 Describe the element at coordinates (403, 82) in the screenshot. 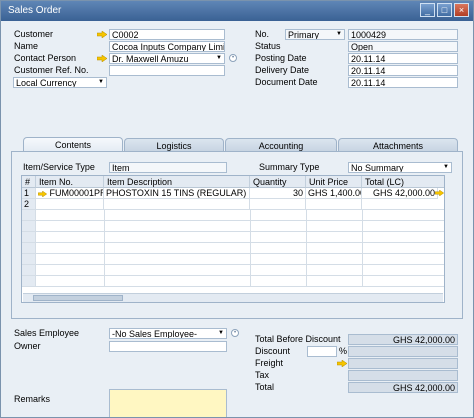

I see `document-date-field: 20.11.14` at that location.